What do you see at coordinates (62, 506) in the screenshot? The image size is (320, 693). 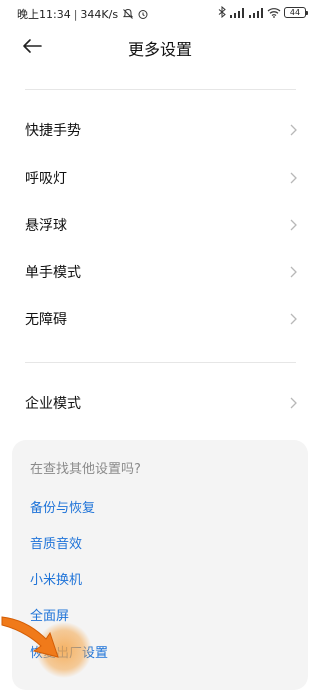 I see `suggestion-link-backup-restore: 备份与恢复` at bounding box center [62, 506].